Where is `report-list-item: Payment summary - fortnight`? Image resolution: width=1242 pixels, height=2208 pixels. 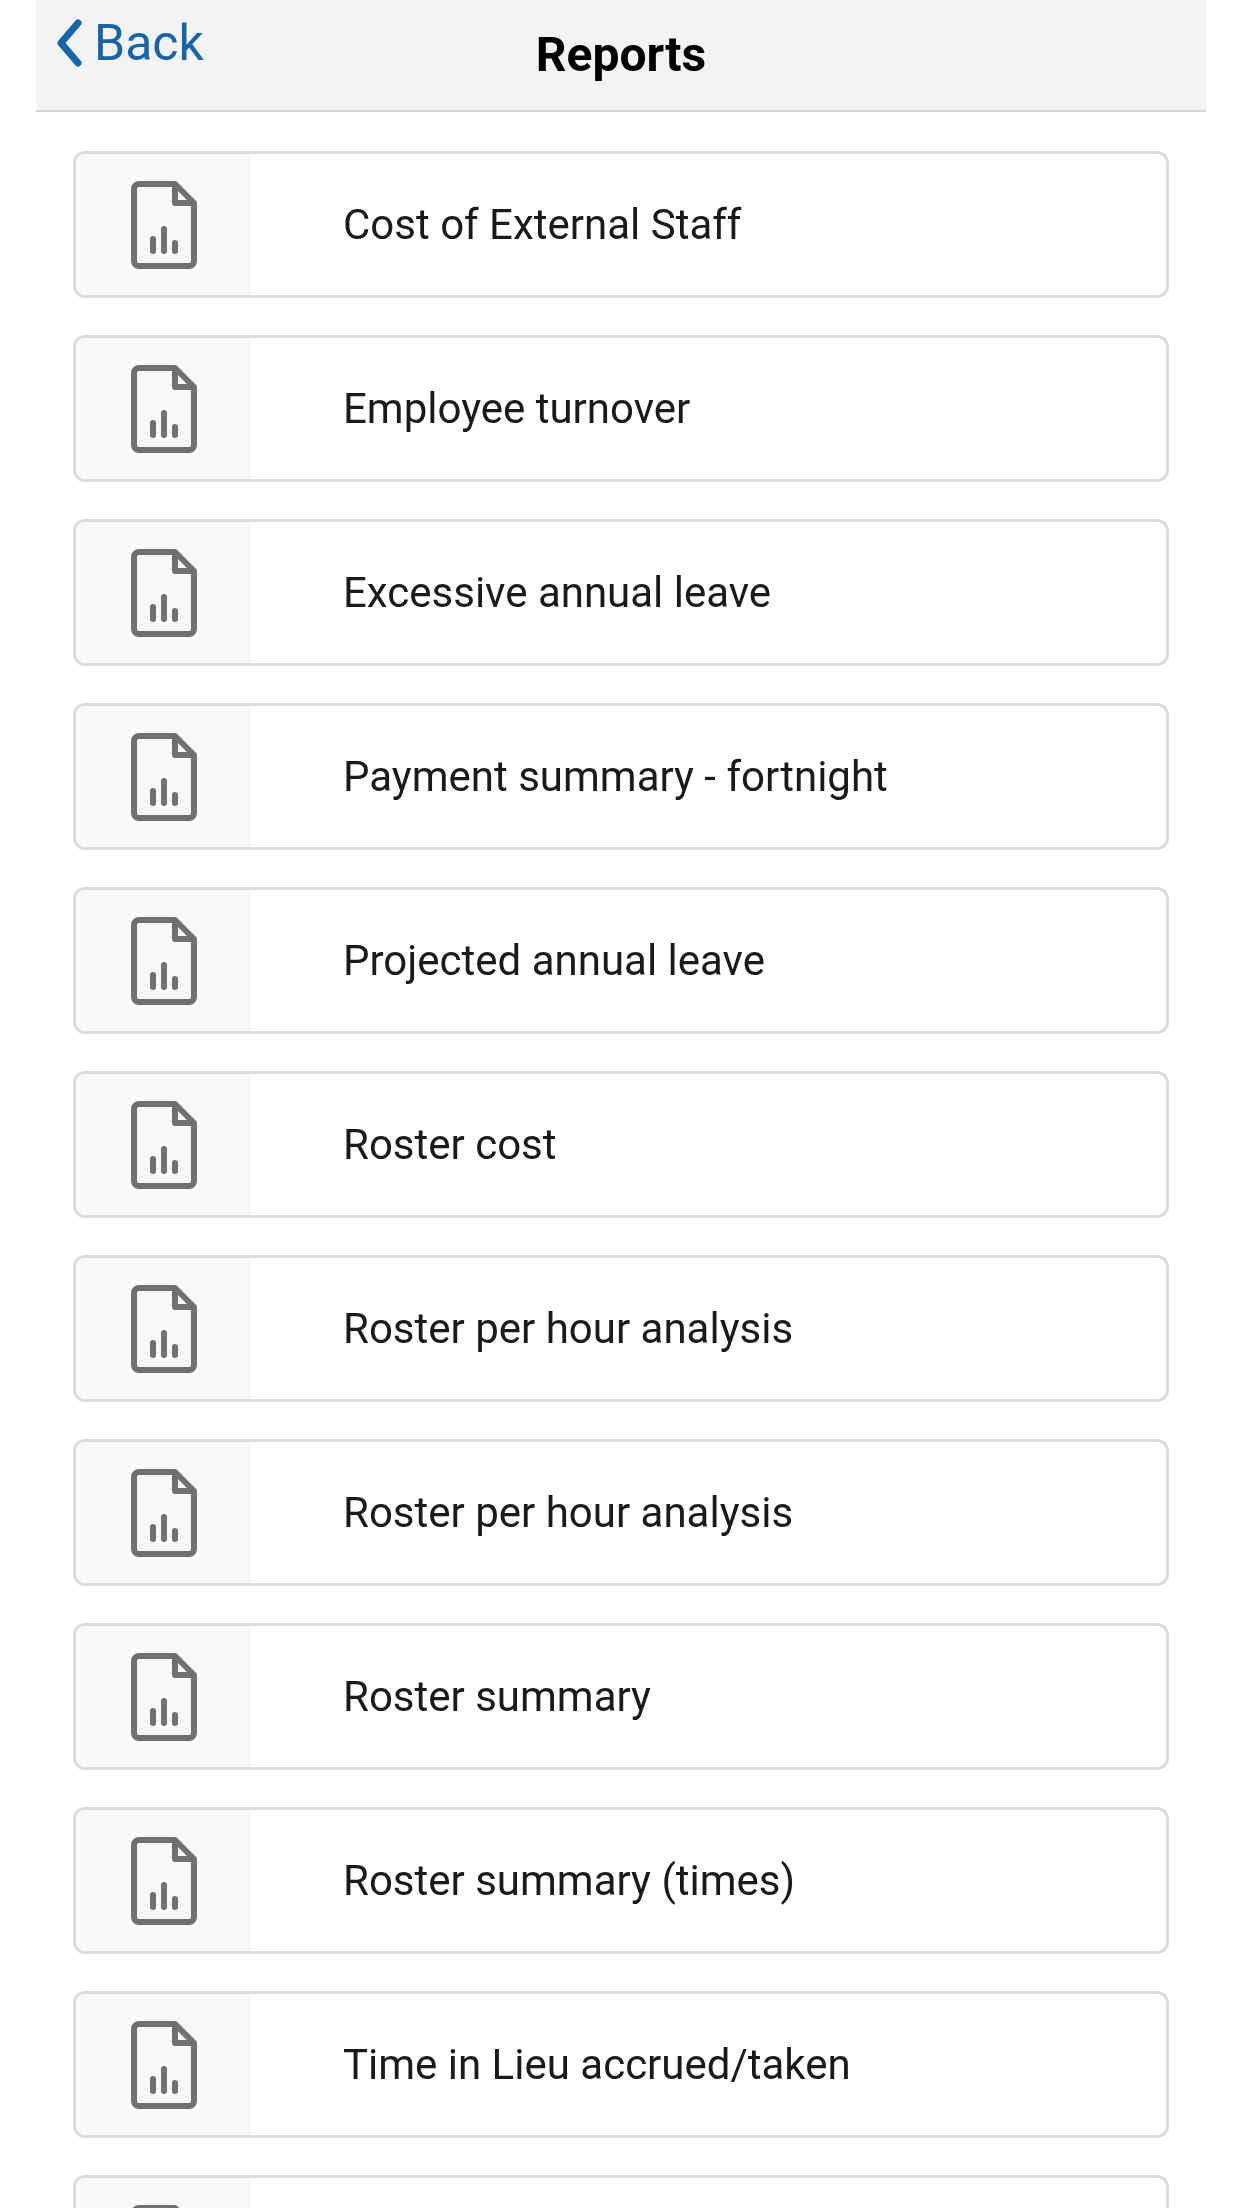 report-list-item: Payment summary - fortnight is located at coordinates (621, 776).